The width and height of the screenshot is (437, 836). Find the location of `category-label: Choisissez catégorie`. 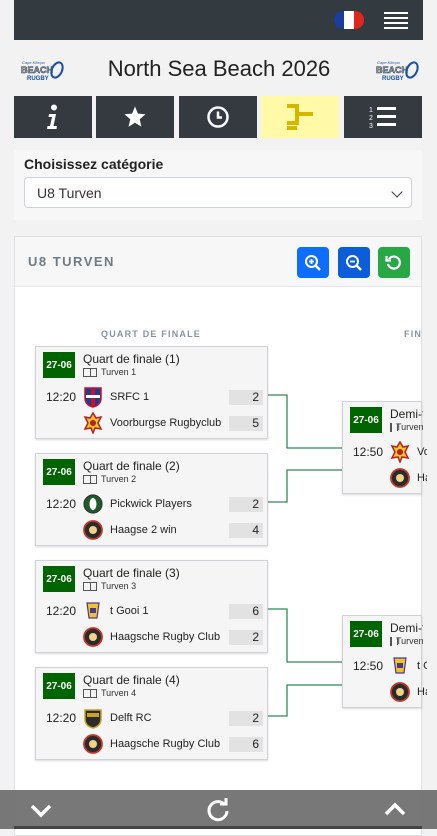

category-label: Choisissez catégorie is located at coordinates (94, 164).